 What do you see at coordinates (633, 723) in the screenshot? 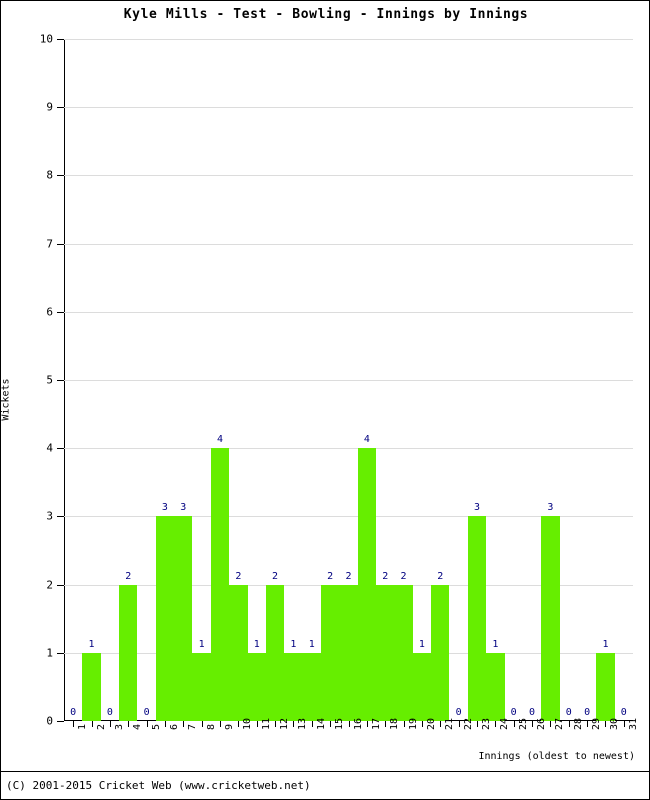
I see `x-tick-label: 31` at bounding box center [633, 723].